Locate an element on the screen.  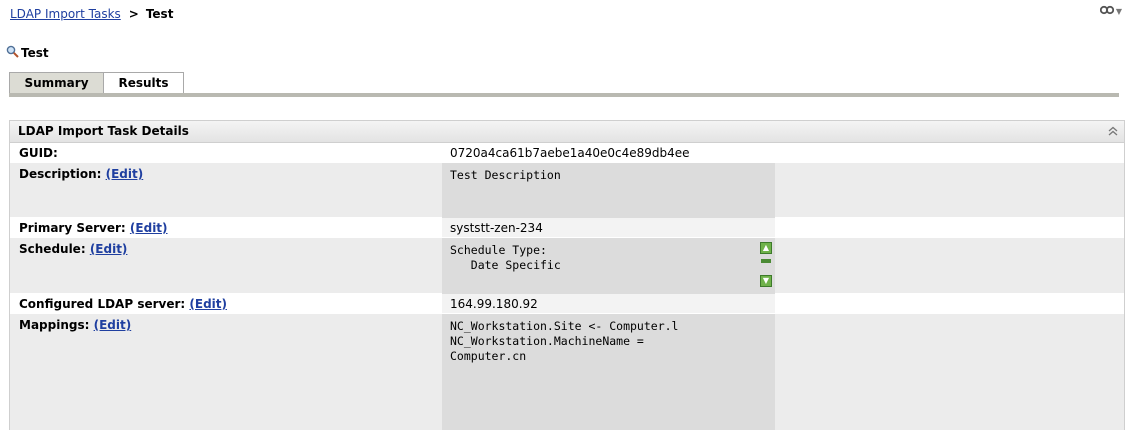
schedule-value: Schedule Type: Date Specific is located at coordinates (608, 266).